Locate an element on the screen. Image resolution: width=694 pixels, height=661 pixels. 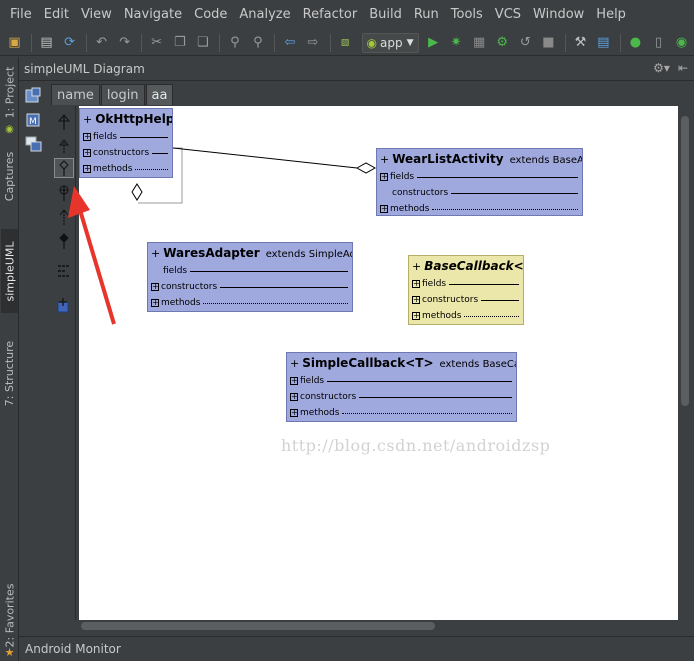
tab-simpleuml: simpleUML is located at coordinates (9, 271).